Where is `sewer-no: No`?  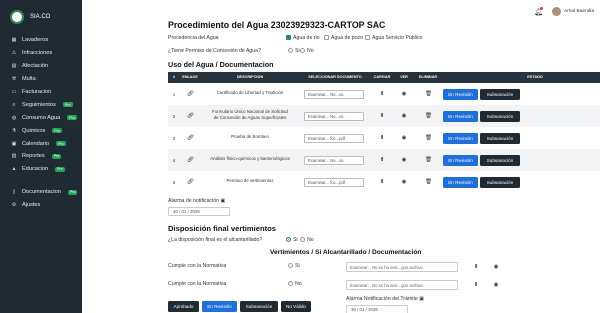 sewer-no: No is located at coordinates (307, 240).